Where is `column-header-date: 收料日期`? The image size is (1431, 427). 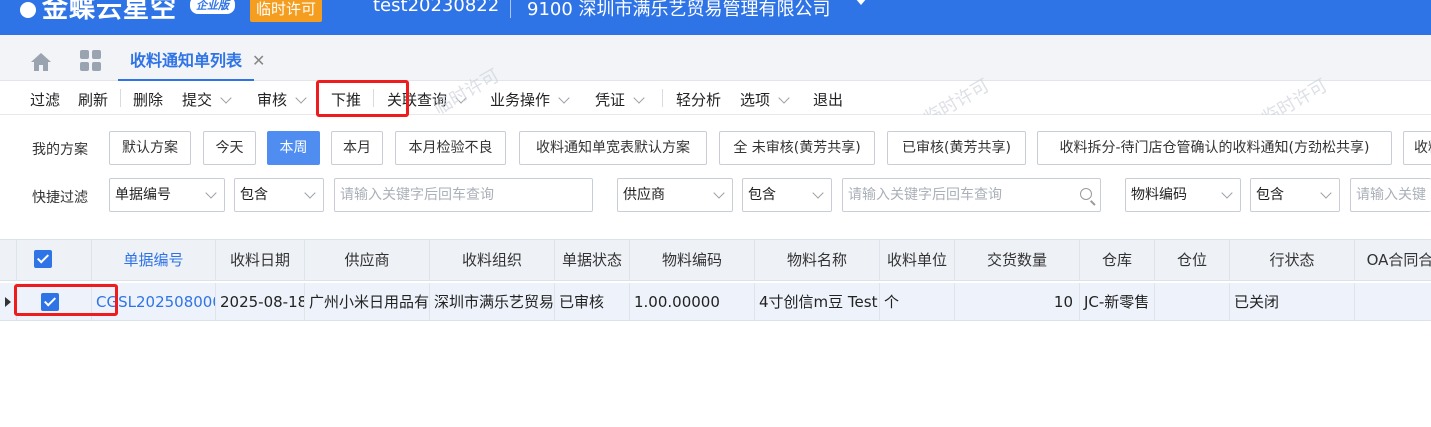
column-header-date: 收料日期 is located at coordinates (260, 260).